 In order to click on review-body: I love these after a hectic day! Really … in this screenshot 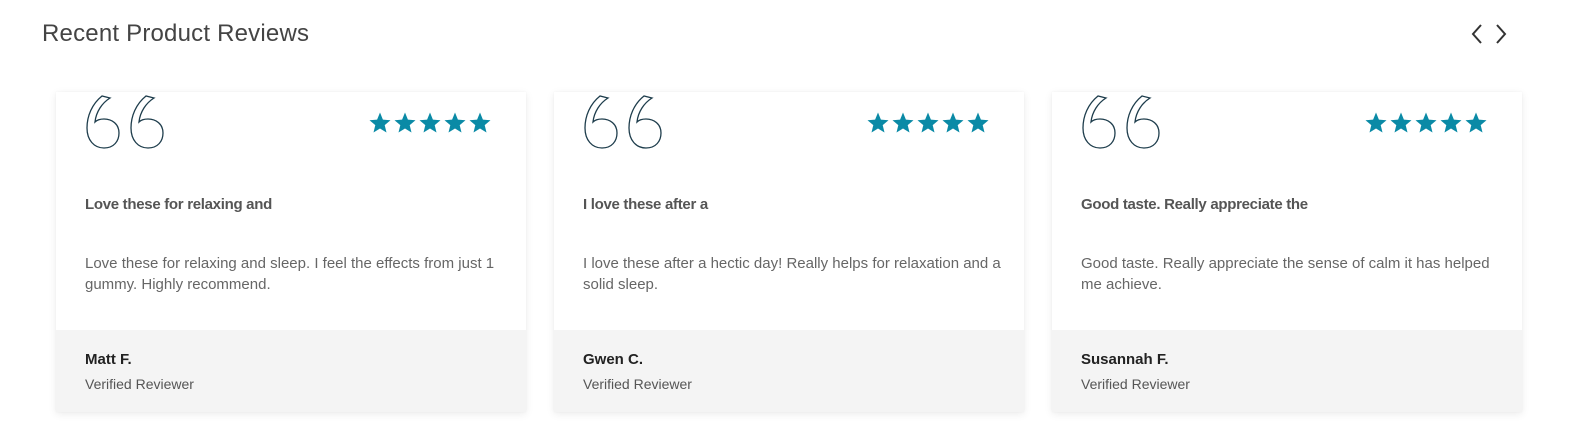, I will do `click(792, 274)`.